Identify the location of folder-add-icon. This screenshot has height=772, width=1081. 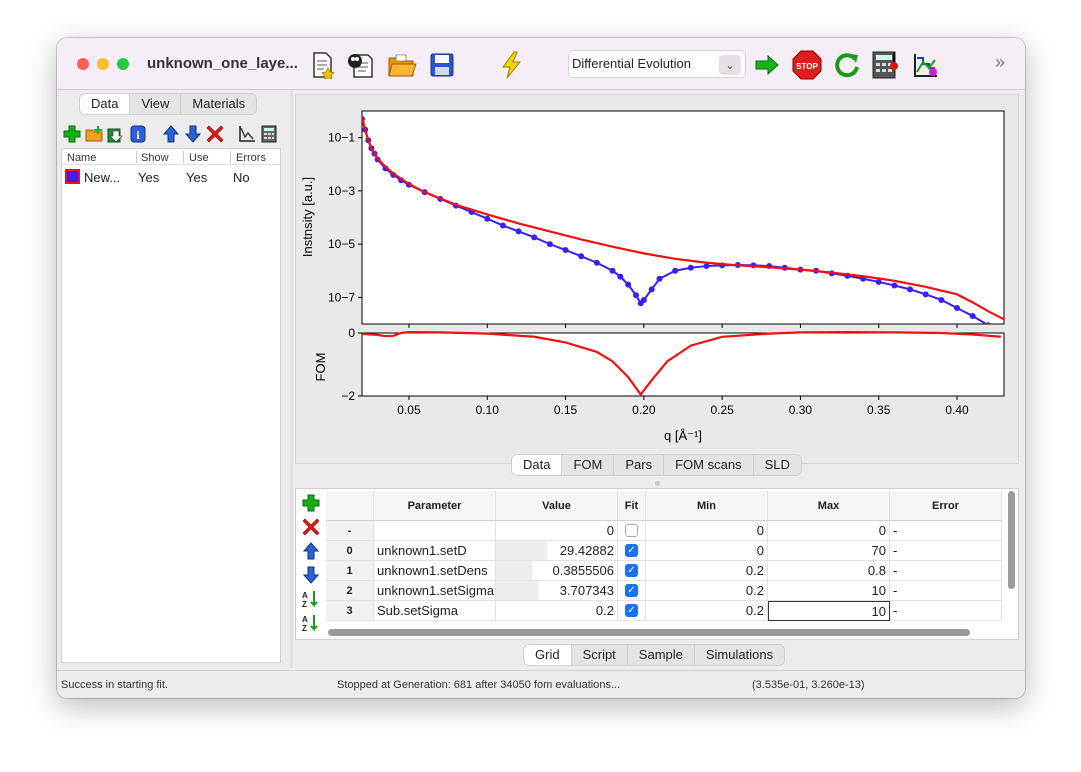
(94, 134).